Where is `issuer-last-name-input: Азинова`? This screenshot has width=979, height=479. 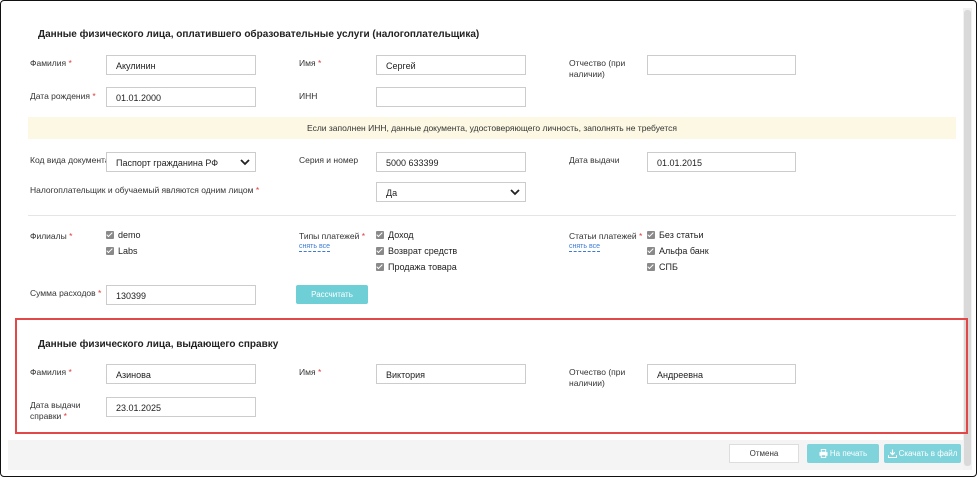 issuer-last-name-input: Азинова is located at coordinates (181, 374).